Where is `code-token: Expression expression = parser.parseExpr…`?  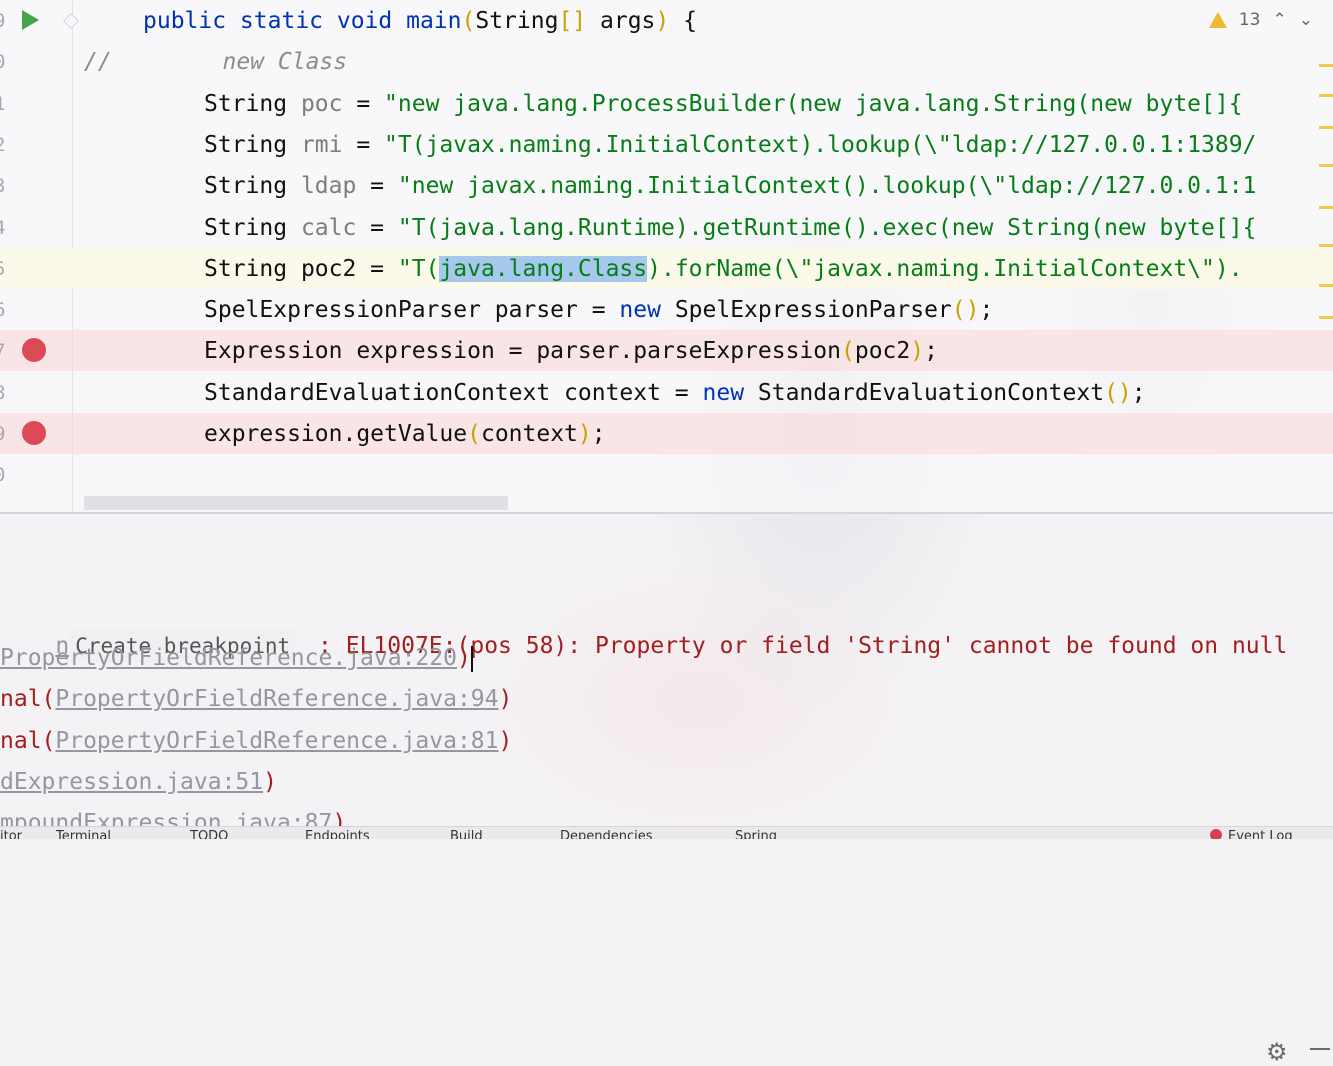 code-token: Expression expression = parser.parseExpr… is located at coordinates (522, 351).